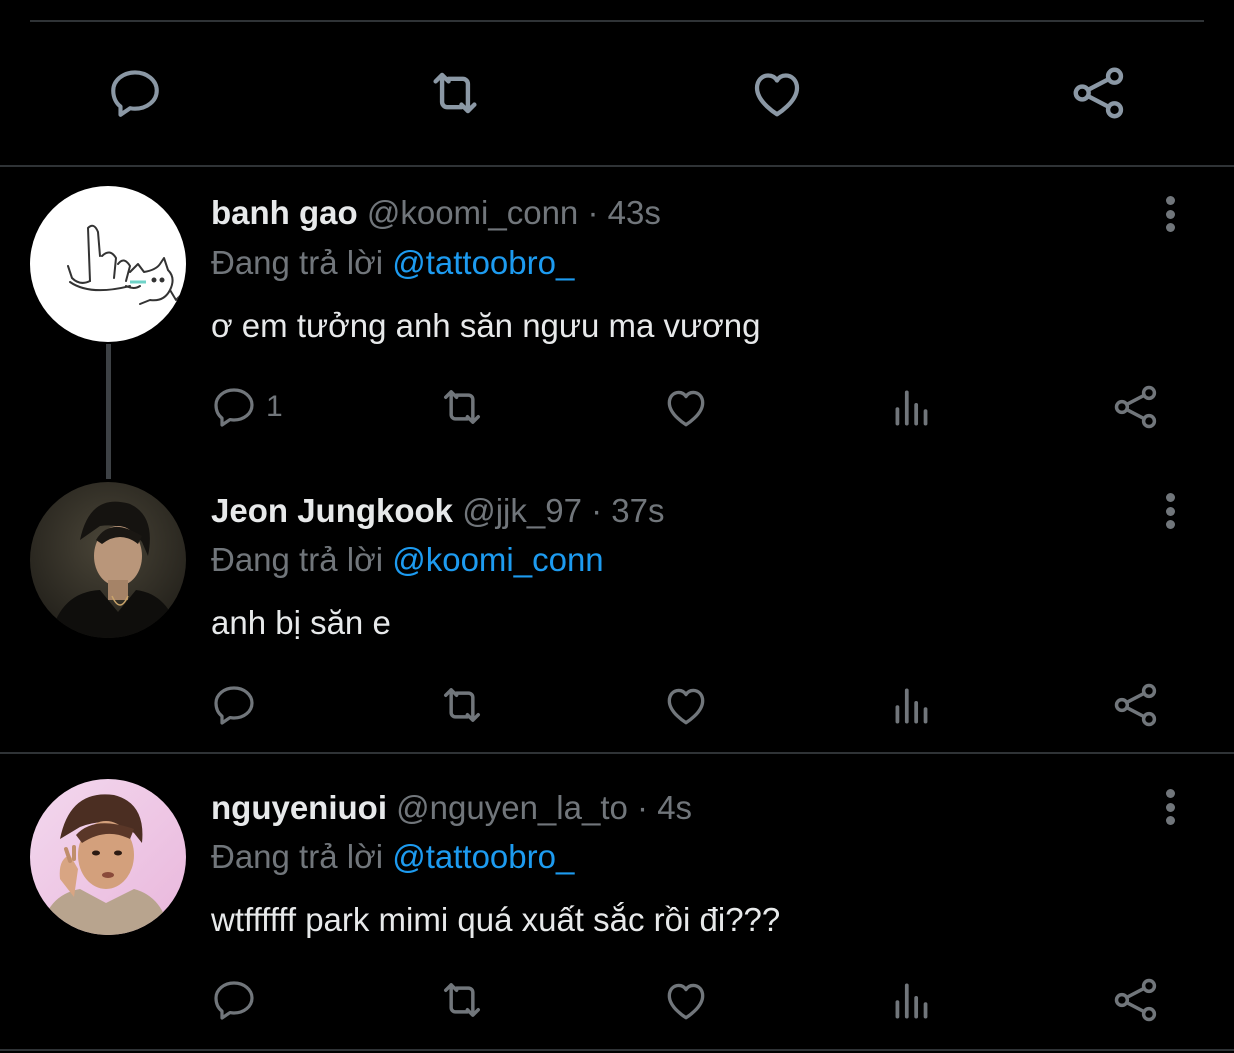 The image size is (1234, 1053). Describe the element at coordinates (497, 559) in the screenshot. I see `mention-link: @koomi_conn` at that location.